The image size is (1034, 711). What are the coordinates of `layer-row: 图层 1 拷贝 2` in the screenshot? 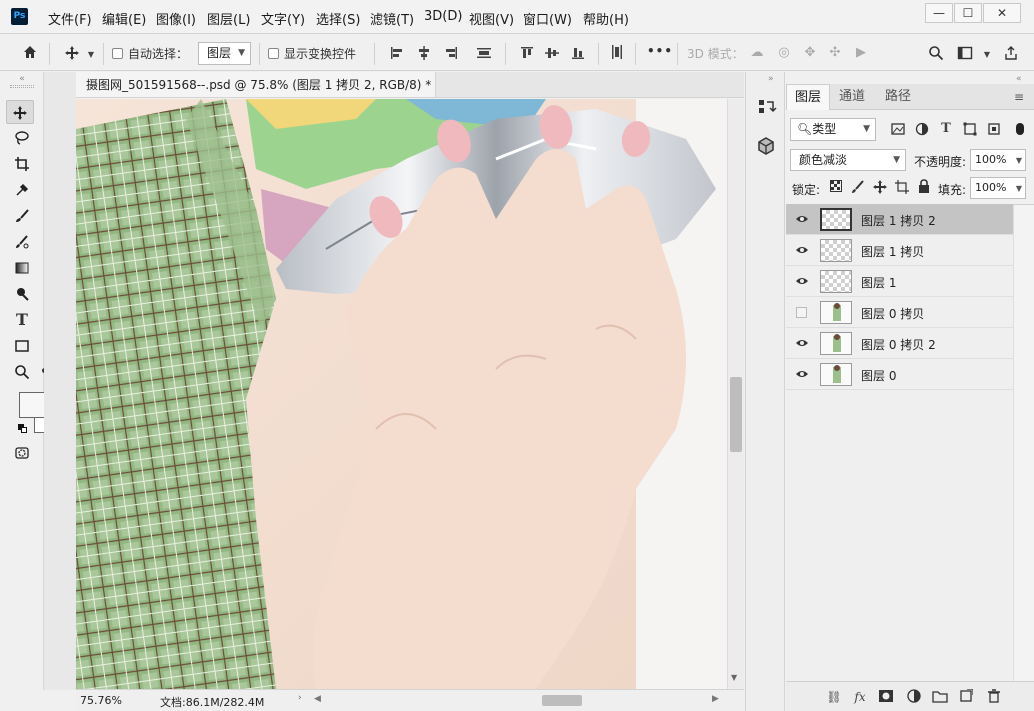 It's located at (899, 219).